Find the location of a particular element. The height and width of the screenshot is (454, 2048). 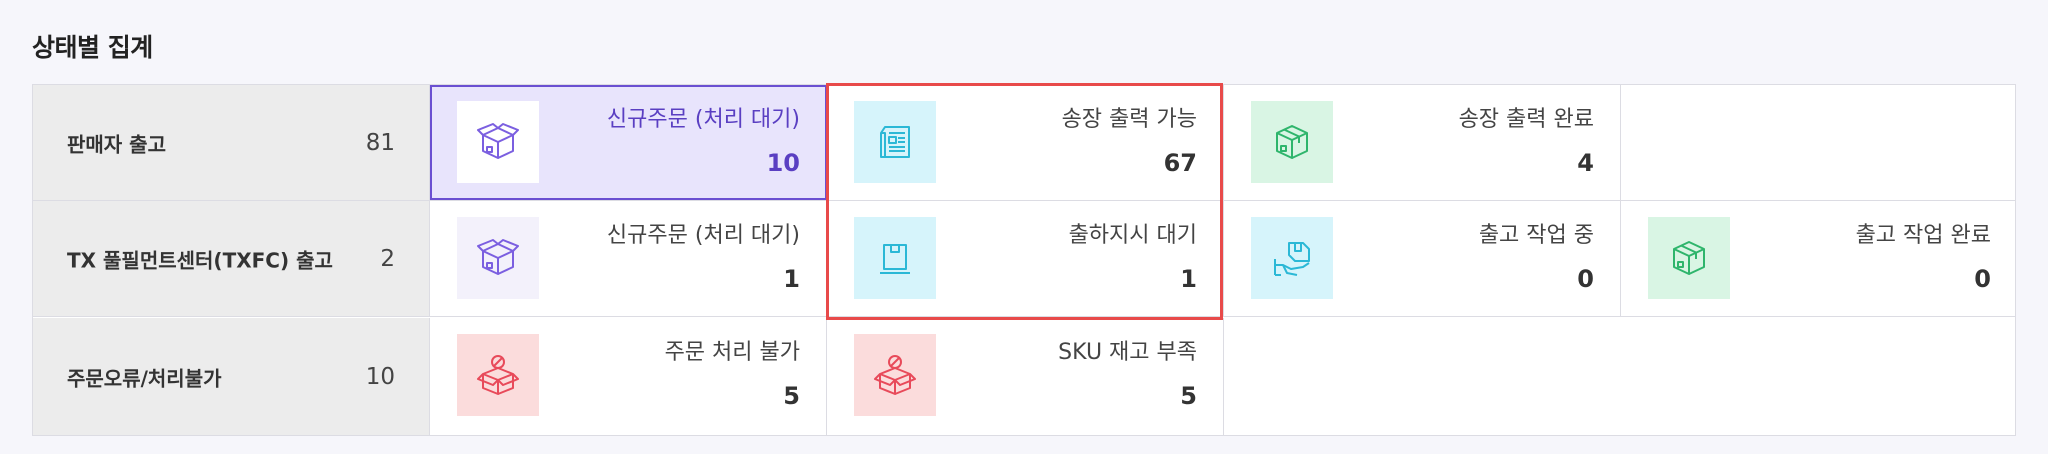

status-cell-shipping-order-wait: 출하지시 대기 1 is located at coordinates (1025, 258).